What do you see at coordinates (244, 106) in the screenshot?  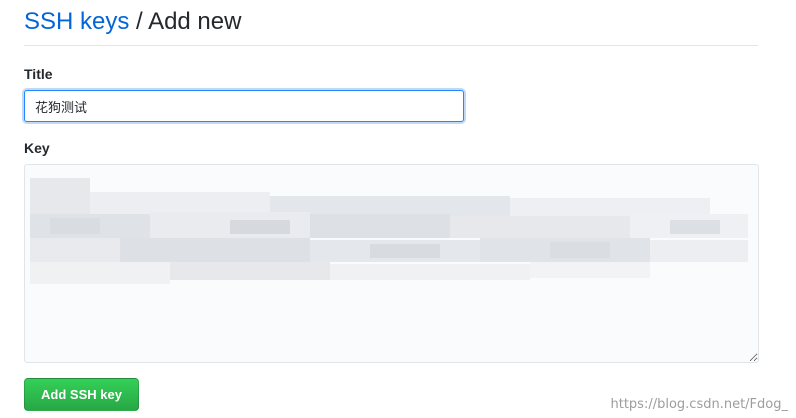 I see `title-input` at bounding box center [244, 106].